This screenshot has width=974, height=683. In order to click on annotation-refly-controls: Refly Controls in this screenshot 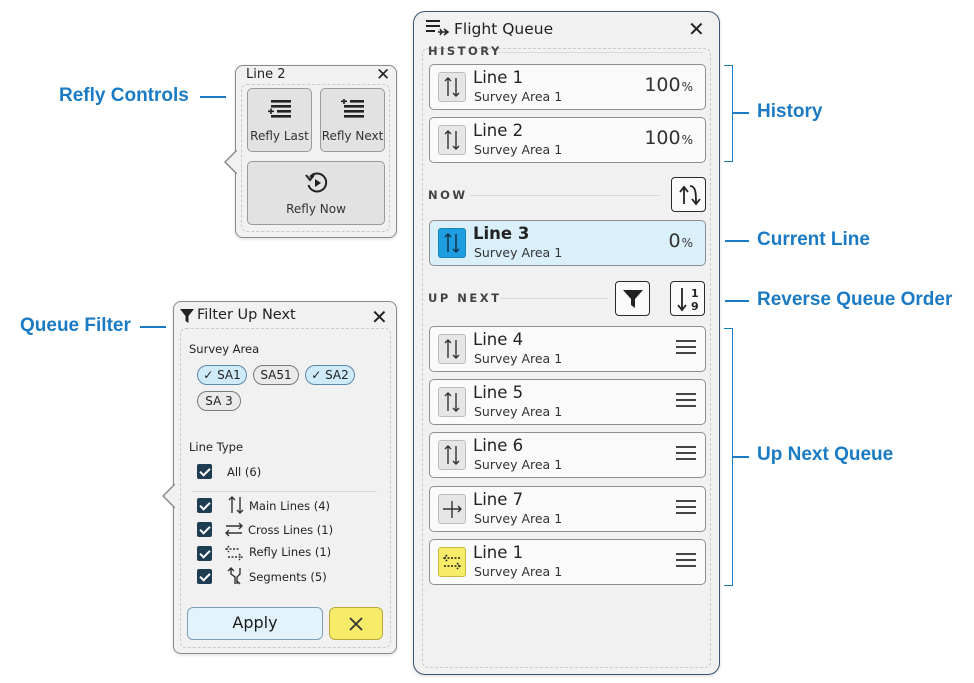, I will do `click(124, 95)`.